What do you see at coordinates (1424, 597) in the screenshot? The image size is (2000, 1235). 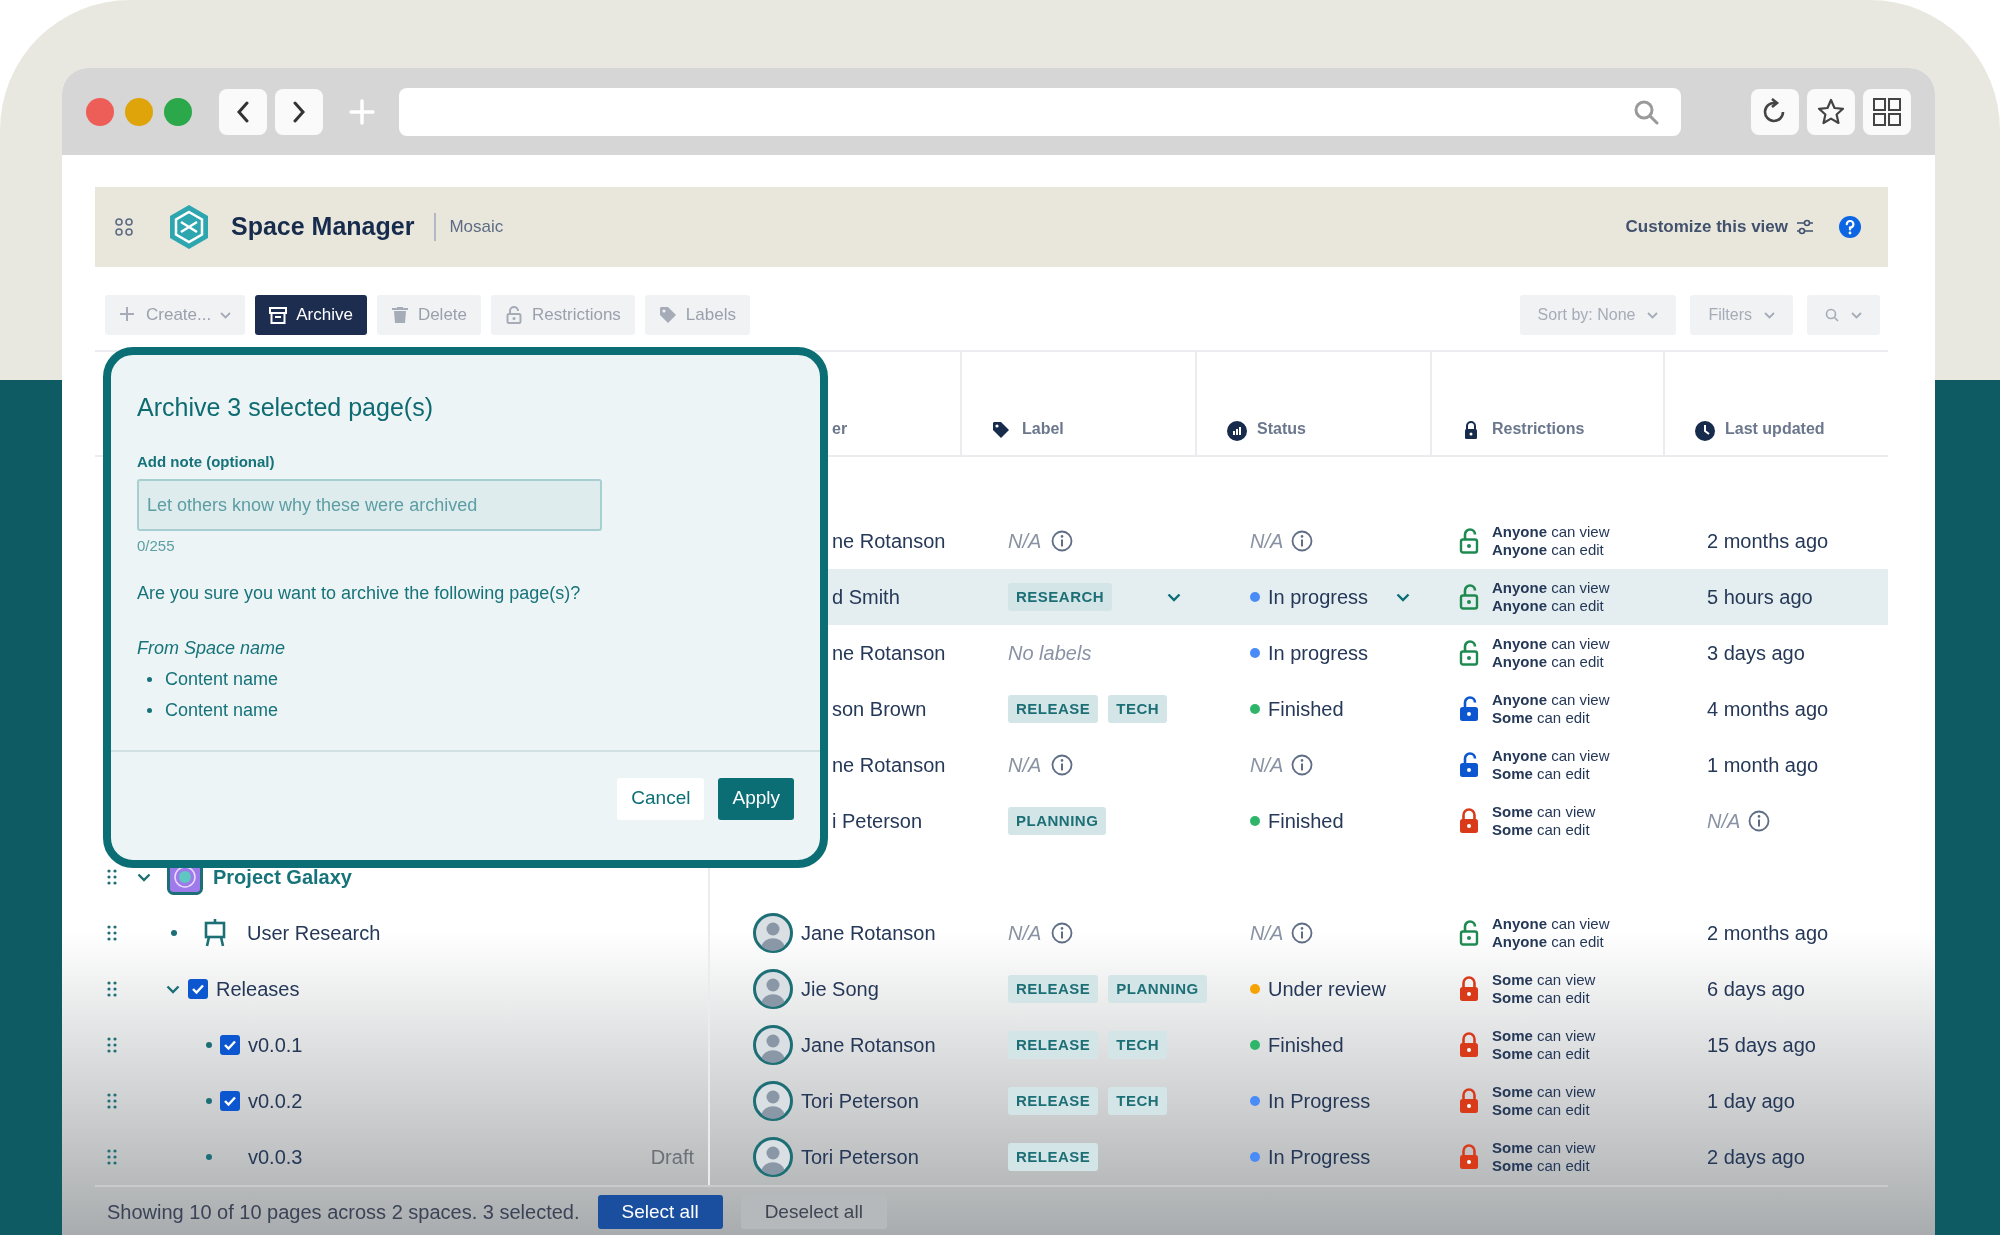 I see `table-row: RESEARCH In progress Anyone can view Anyone can edit 5 hours ago` at bounding box center [1424, 597].